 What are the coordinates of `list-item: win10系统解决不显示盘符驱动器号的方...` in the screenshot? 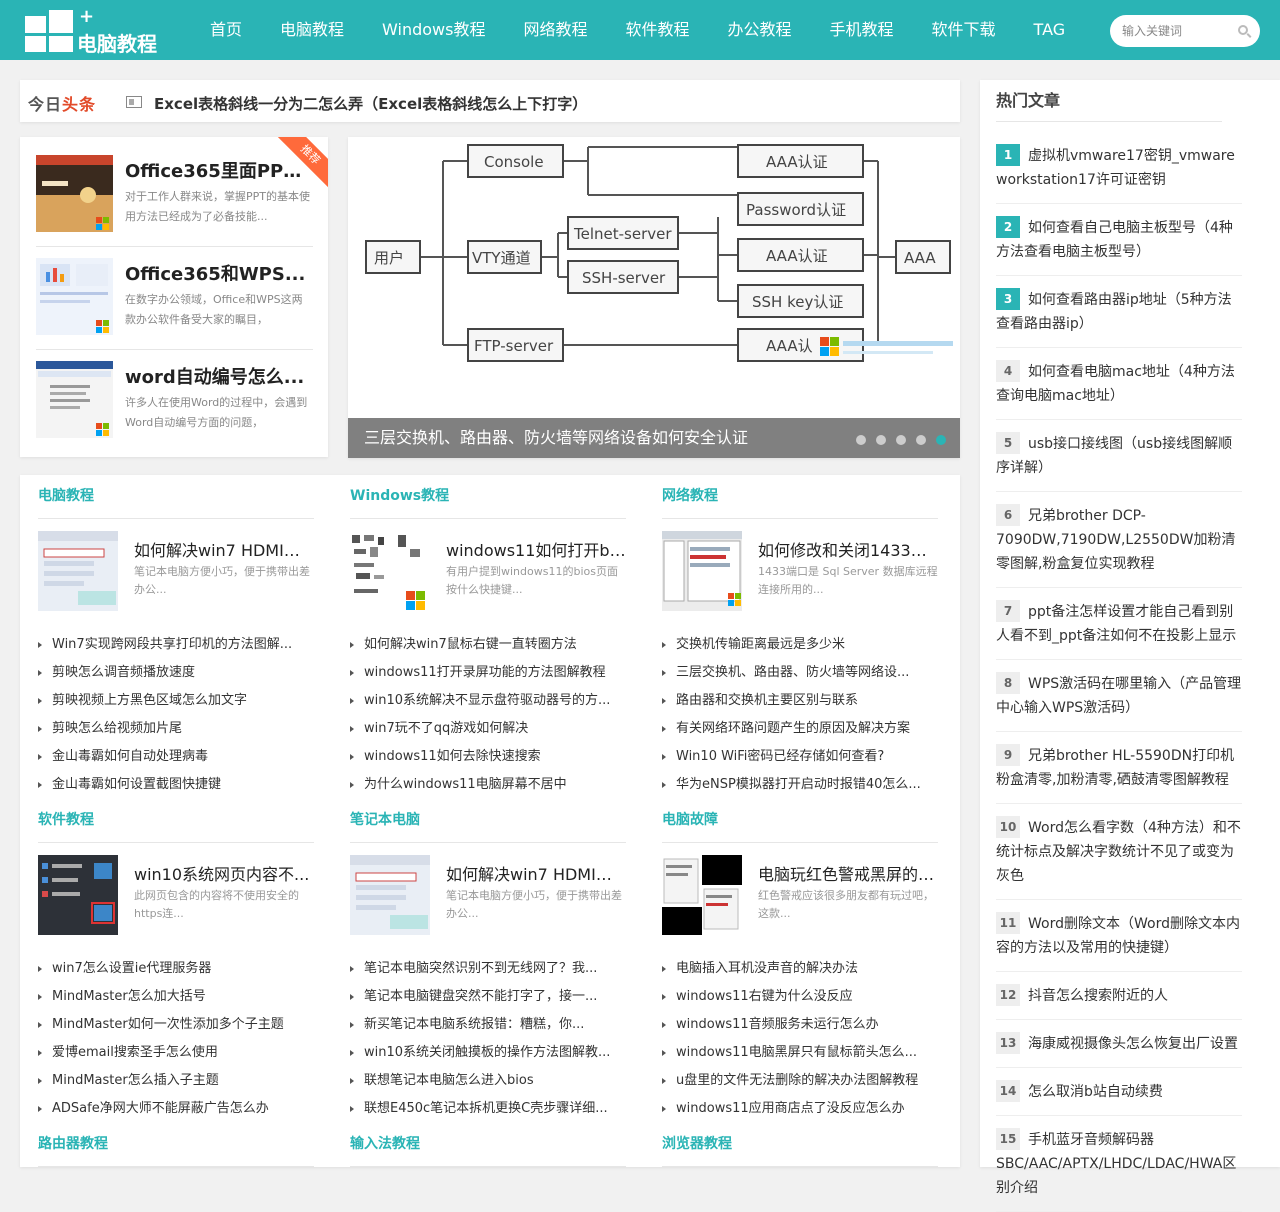 It's located at (488, 701).